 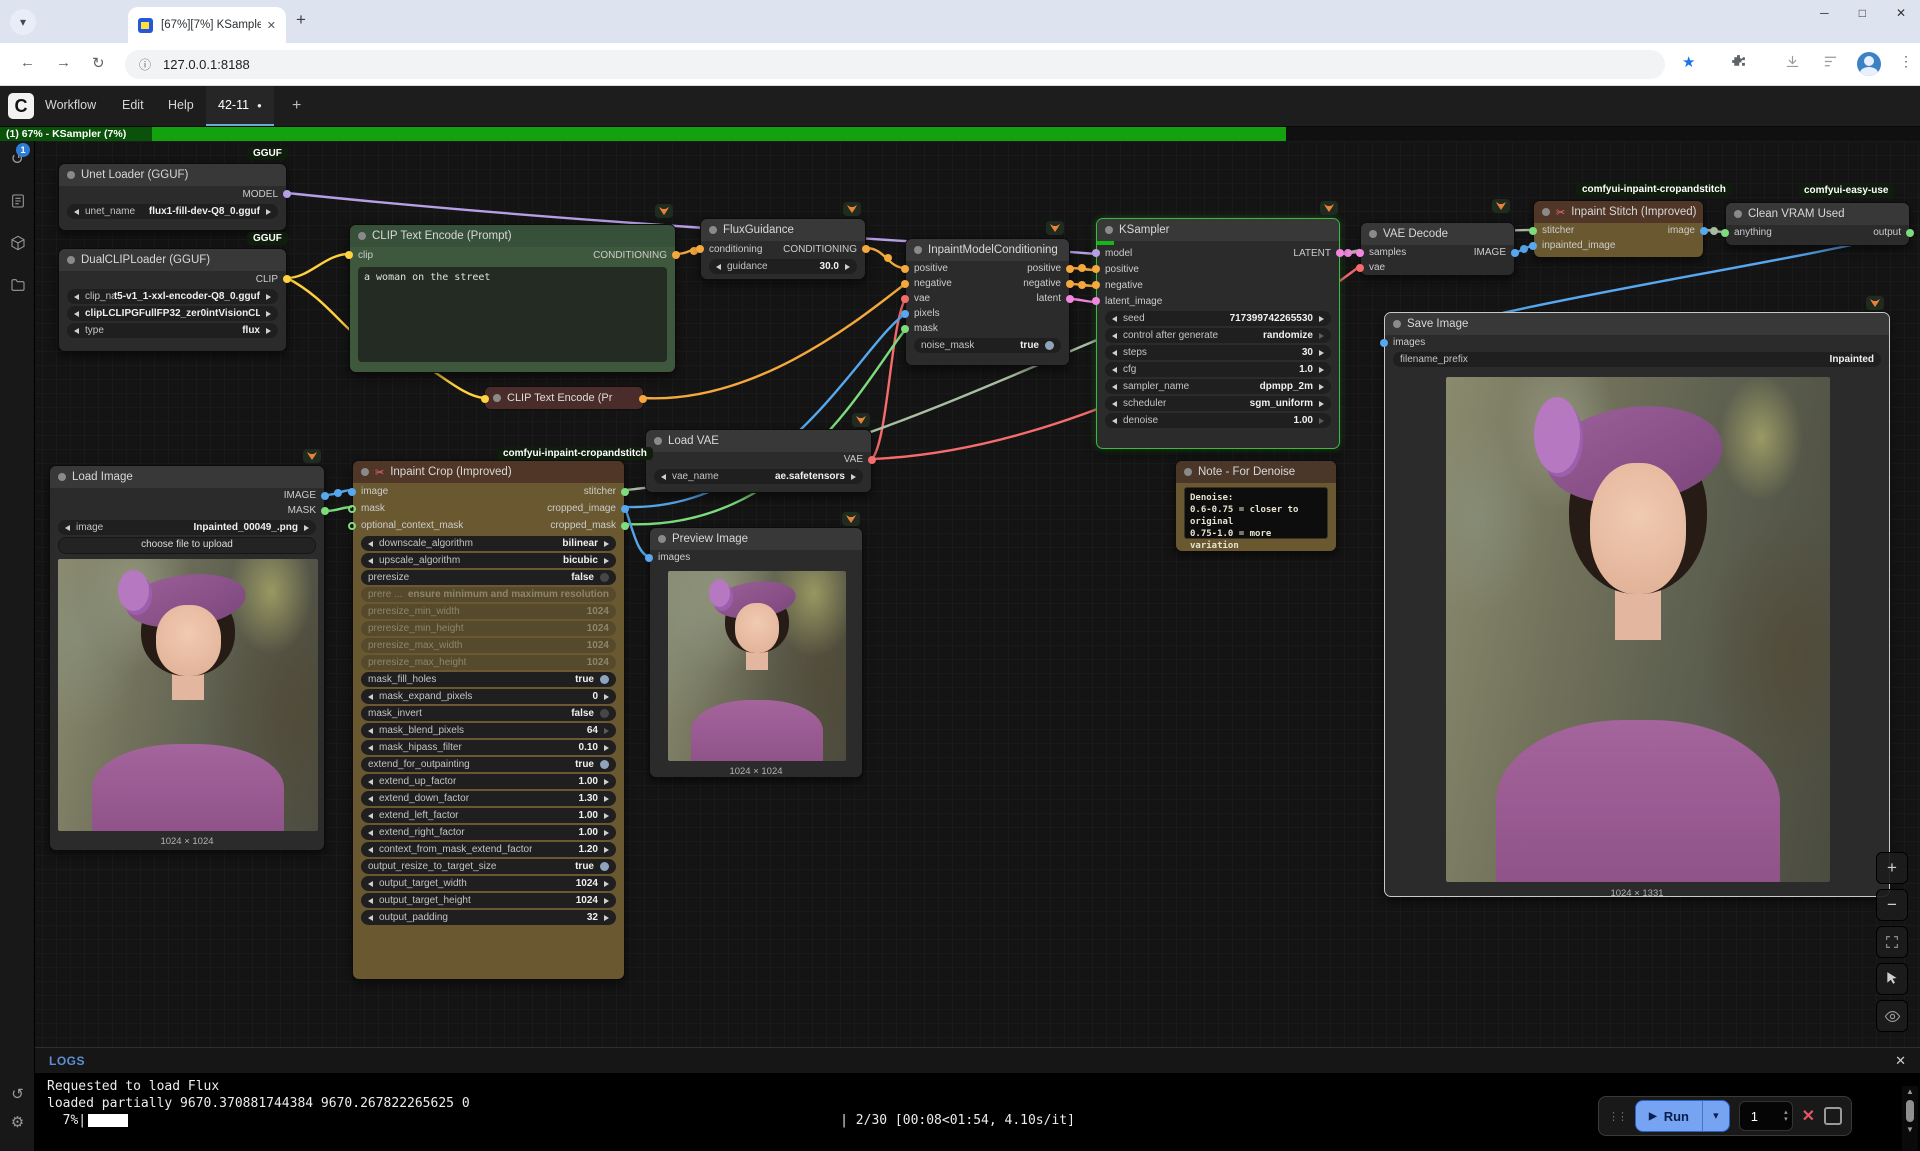 I want to click on node-title: ✂ Inpaint Stitch (Improved), so click(x=1618, y=212).